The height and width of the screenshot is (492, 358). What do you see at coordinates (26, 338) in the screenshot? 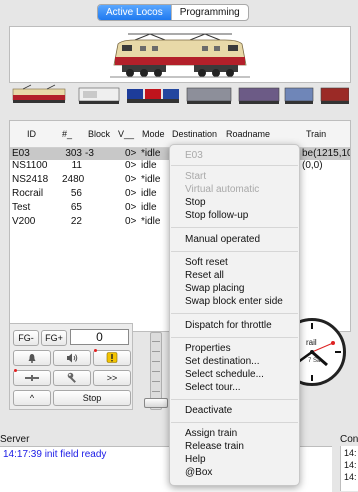
I see `function-group-minus-button: FG-` at bounding box center [26, 338].